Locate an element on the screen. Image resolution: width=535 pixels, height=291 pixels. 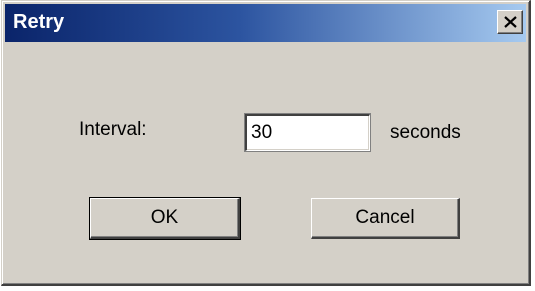
interval-input is located at coordinates (307, 132).